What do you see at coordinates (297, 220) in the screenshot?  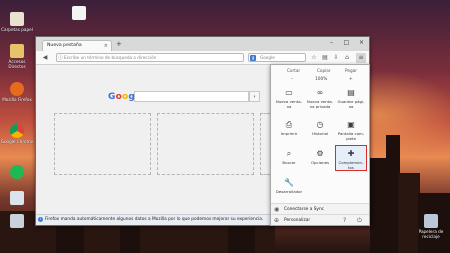 I see `customize-label: Personalizar` at bounding box center [297, 220].